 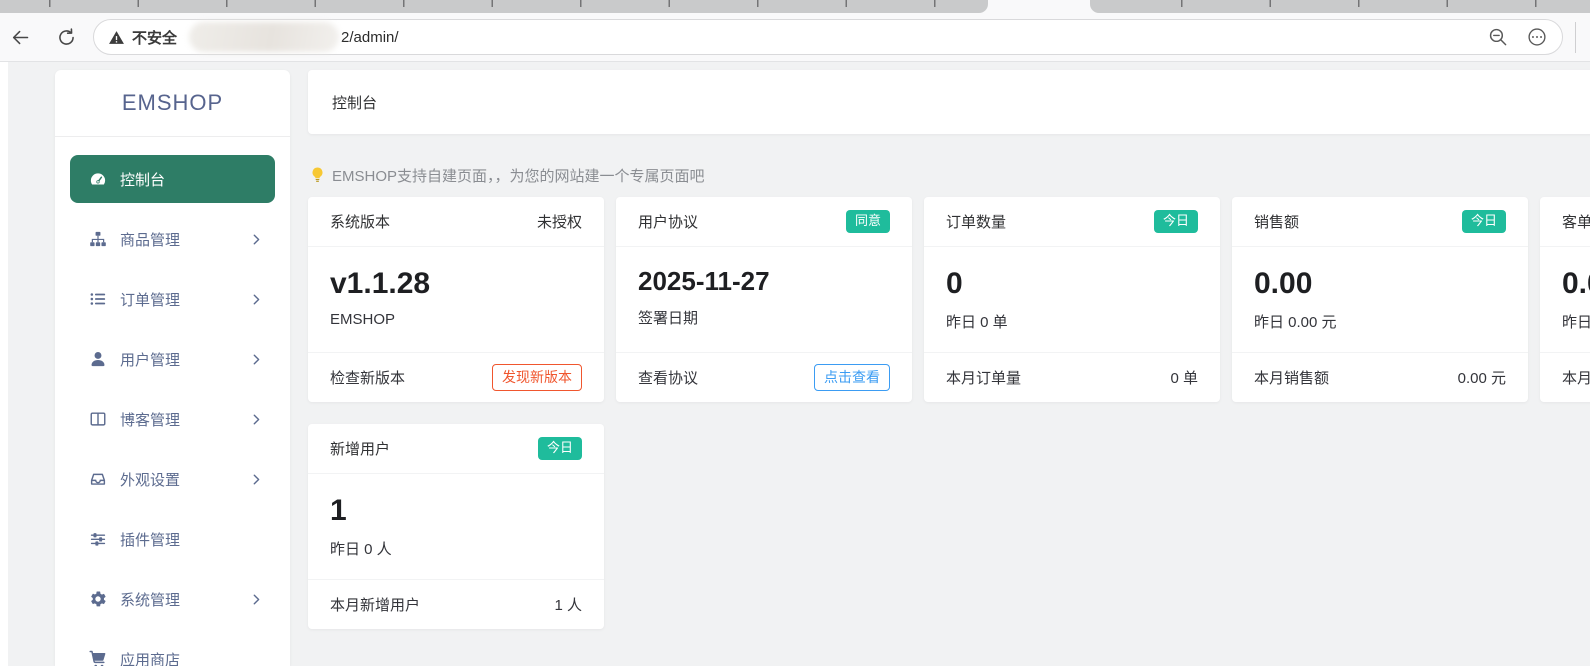 I want to click on sidebar-item-plugins: 插件管理, so click(x=172, y=539).